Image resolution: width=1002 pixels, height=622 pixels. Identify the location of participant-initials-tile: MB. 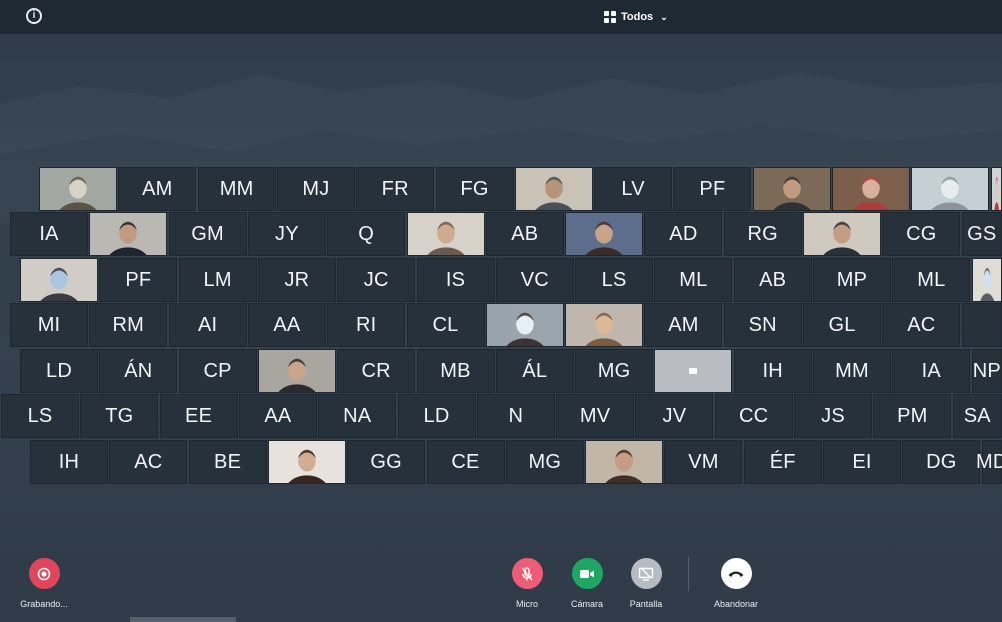
(455, 371).